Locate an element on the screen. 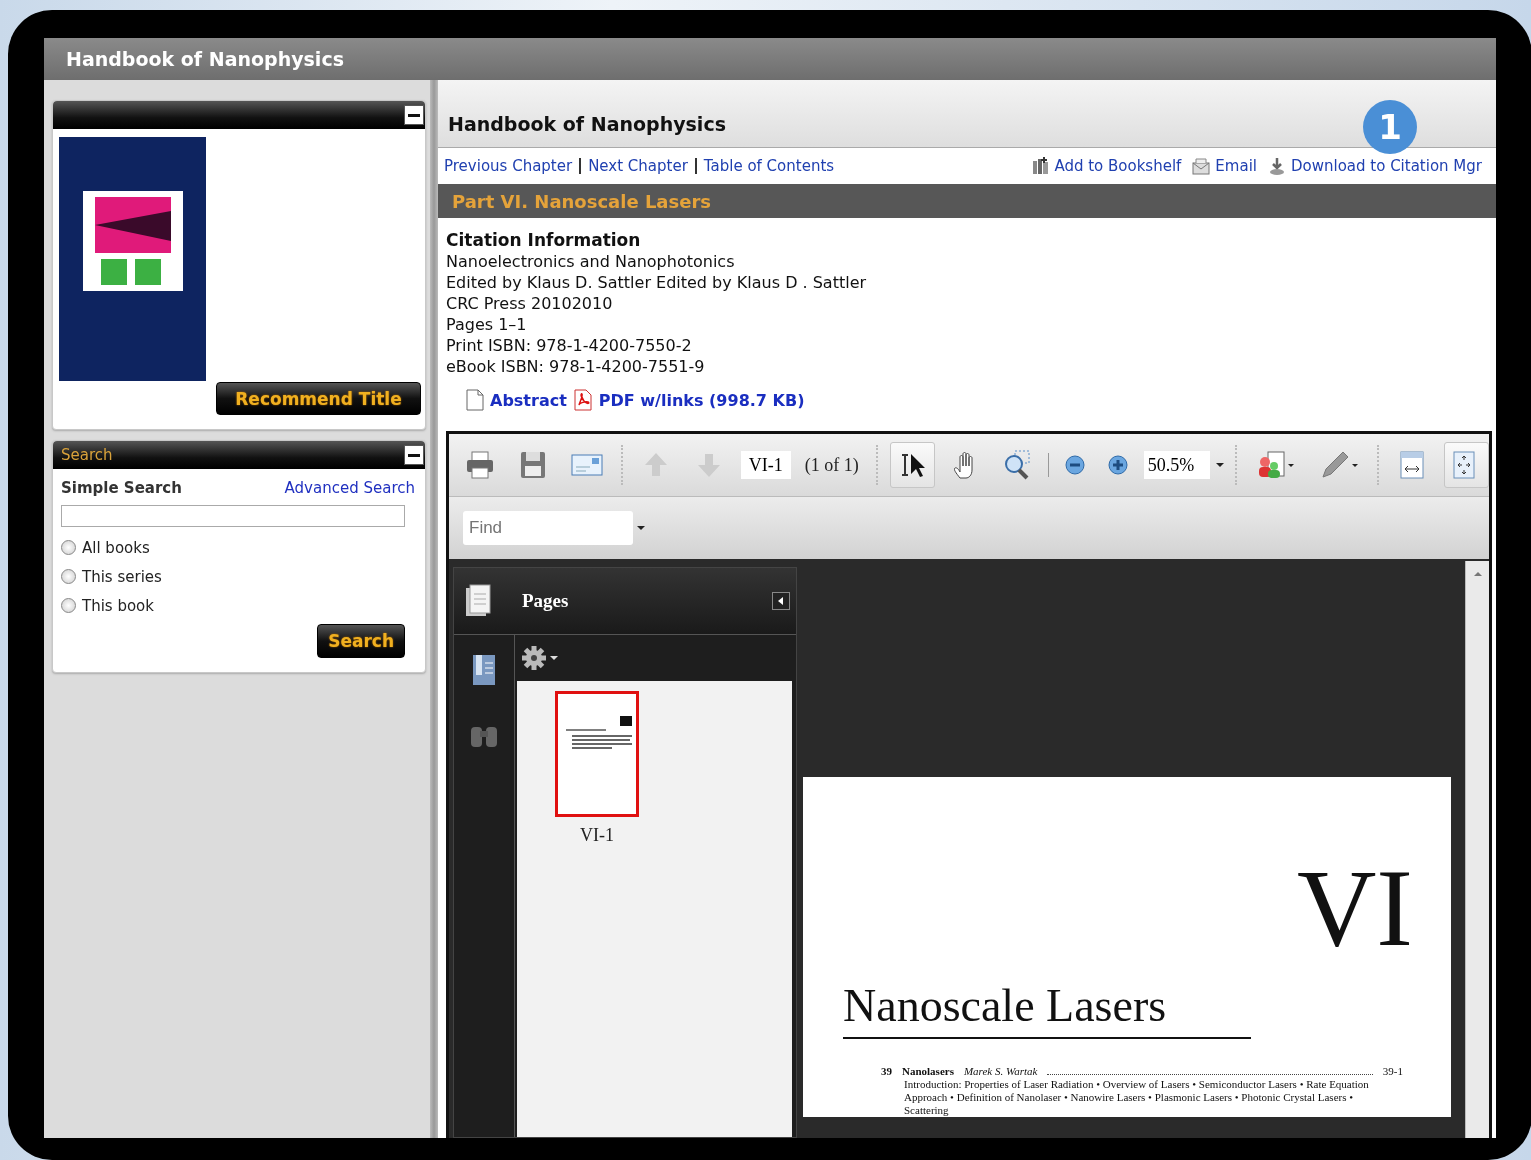 The height and width of the screenshot is (1160, 1531). scrollbar is located at coordinates (1477, 849).